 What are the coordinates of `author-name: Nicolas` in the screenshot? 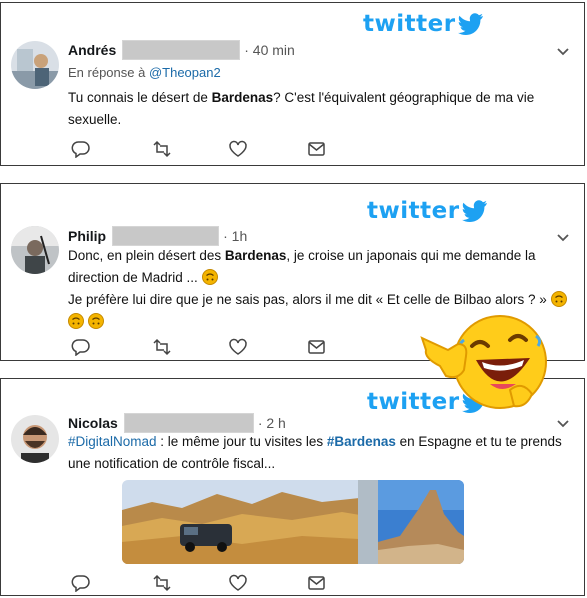 It's located at (93, 423).